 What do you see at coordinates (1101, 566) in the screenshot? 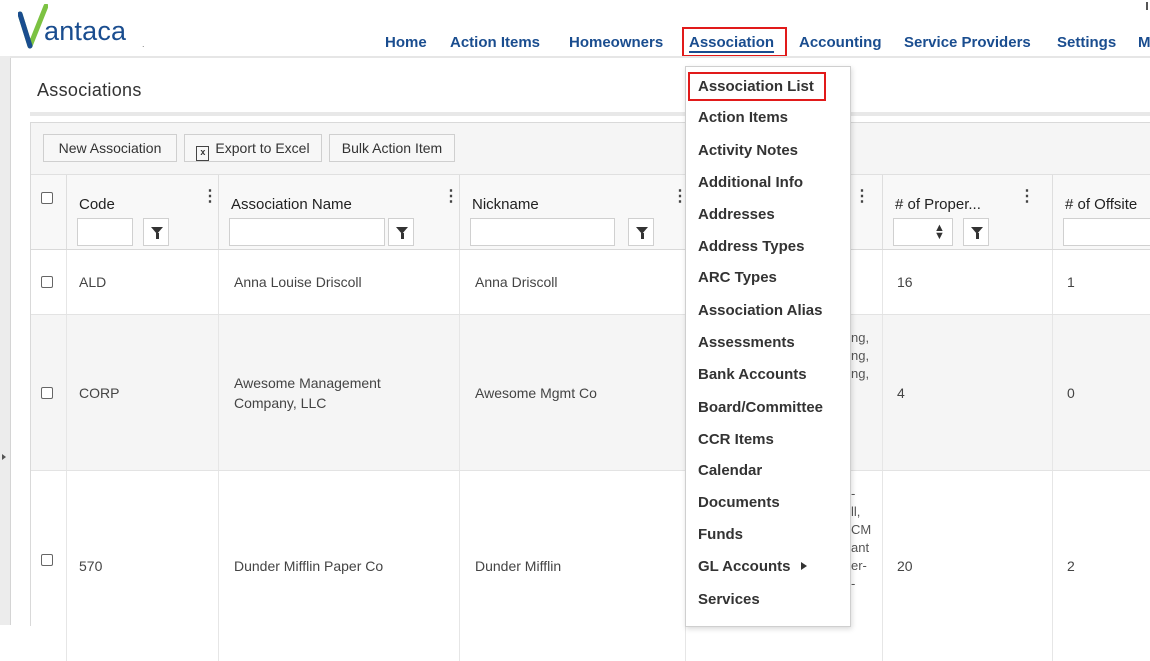
I see `cell-offsite: 2` at bounding box center [1101, 566].